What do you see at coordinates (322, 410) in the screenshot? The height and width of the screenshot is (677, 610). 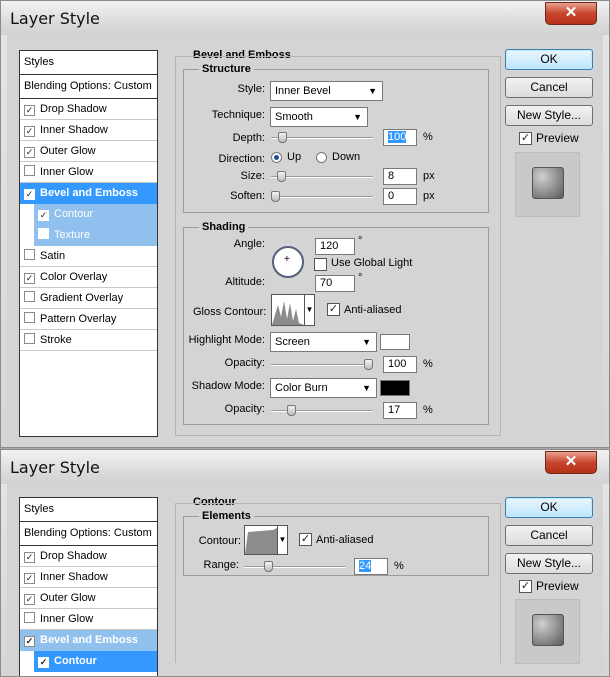 I see `shadow-opacity-slider` at bounding box center [322, 410].